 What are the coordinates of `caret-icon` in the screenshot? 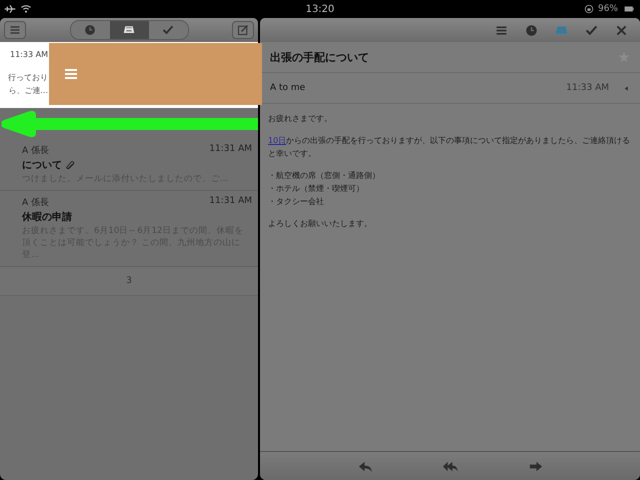 It's located at (626, 88).